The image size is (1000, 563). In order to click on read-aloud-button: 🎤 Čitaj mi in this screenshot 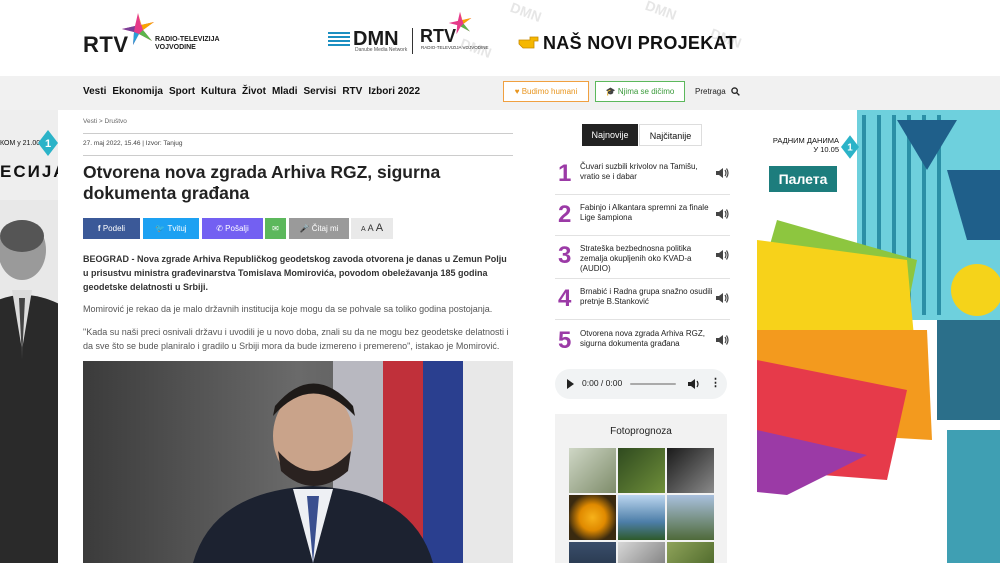, I will do `click(319, 228)`.